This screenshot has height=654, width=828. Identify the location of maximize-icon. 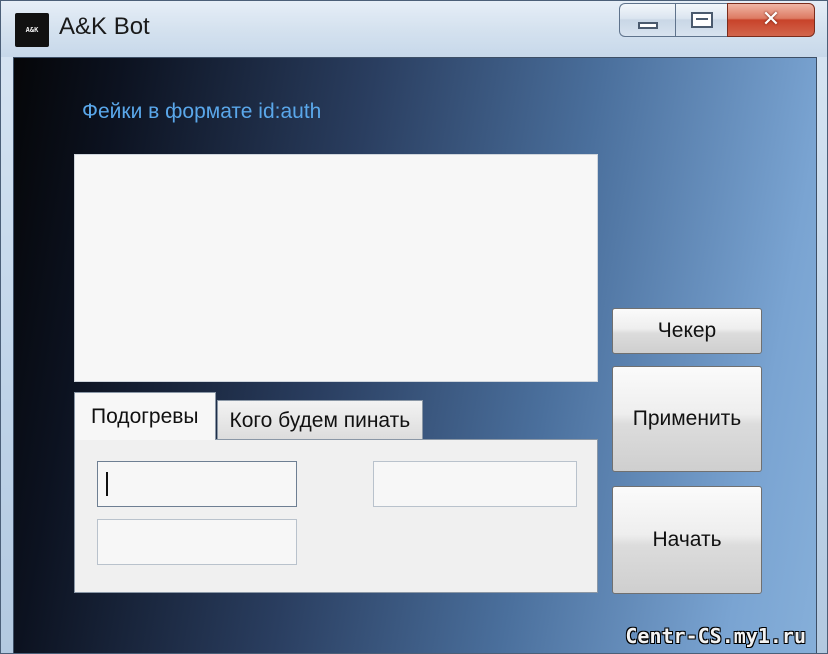
(701, 20).